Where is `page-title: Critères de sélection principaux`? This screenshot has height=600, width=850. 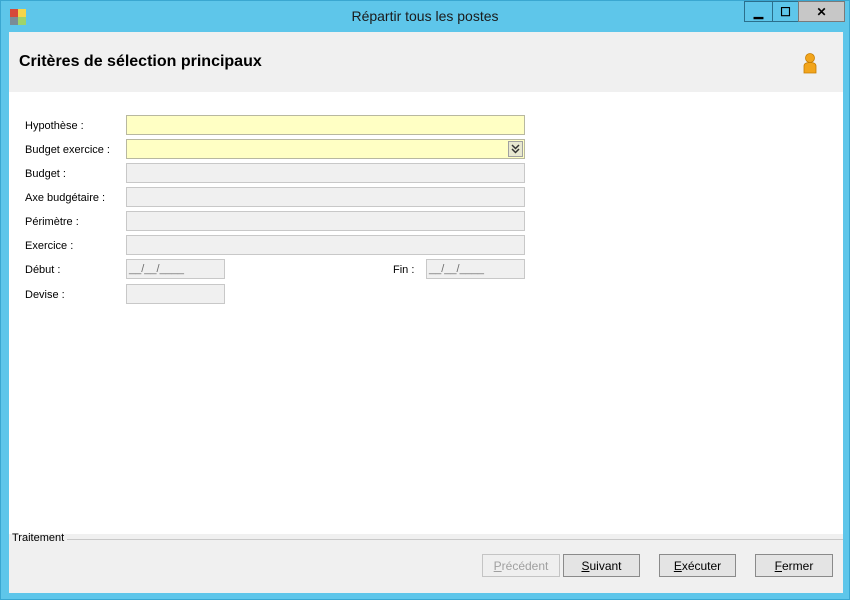
page-title: Critères de sélection principaux is located at coordinates (140, 61).